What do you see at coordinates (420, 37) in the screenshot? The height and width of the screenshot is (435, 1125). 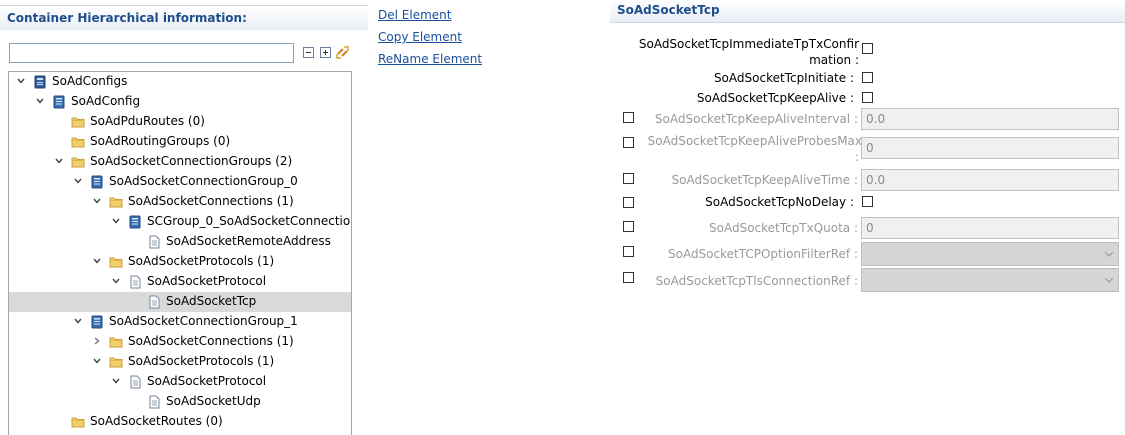 I see `copy-element-link: Copy Element` at bounding box center [420, 37].